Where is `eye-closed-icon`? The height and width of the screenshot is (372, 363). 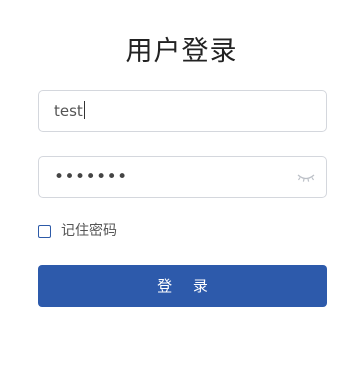 eye-closed-icon is located at coordinates (306, 177).